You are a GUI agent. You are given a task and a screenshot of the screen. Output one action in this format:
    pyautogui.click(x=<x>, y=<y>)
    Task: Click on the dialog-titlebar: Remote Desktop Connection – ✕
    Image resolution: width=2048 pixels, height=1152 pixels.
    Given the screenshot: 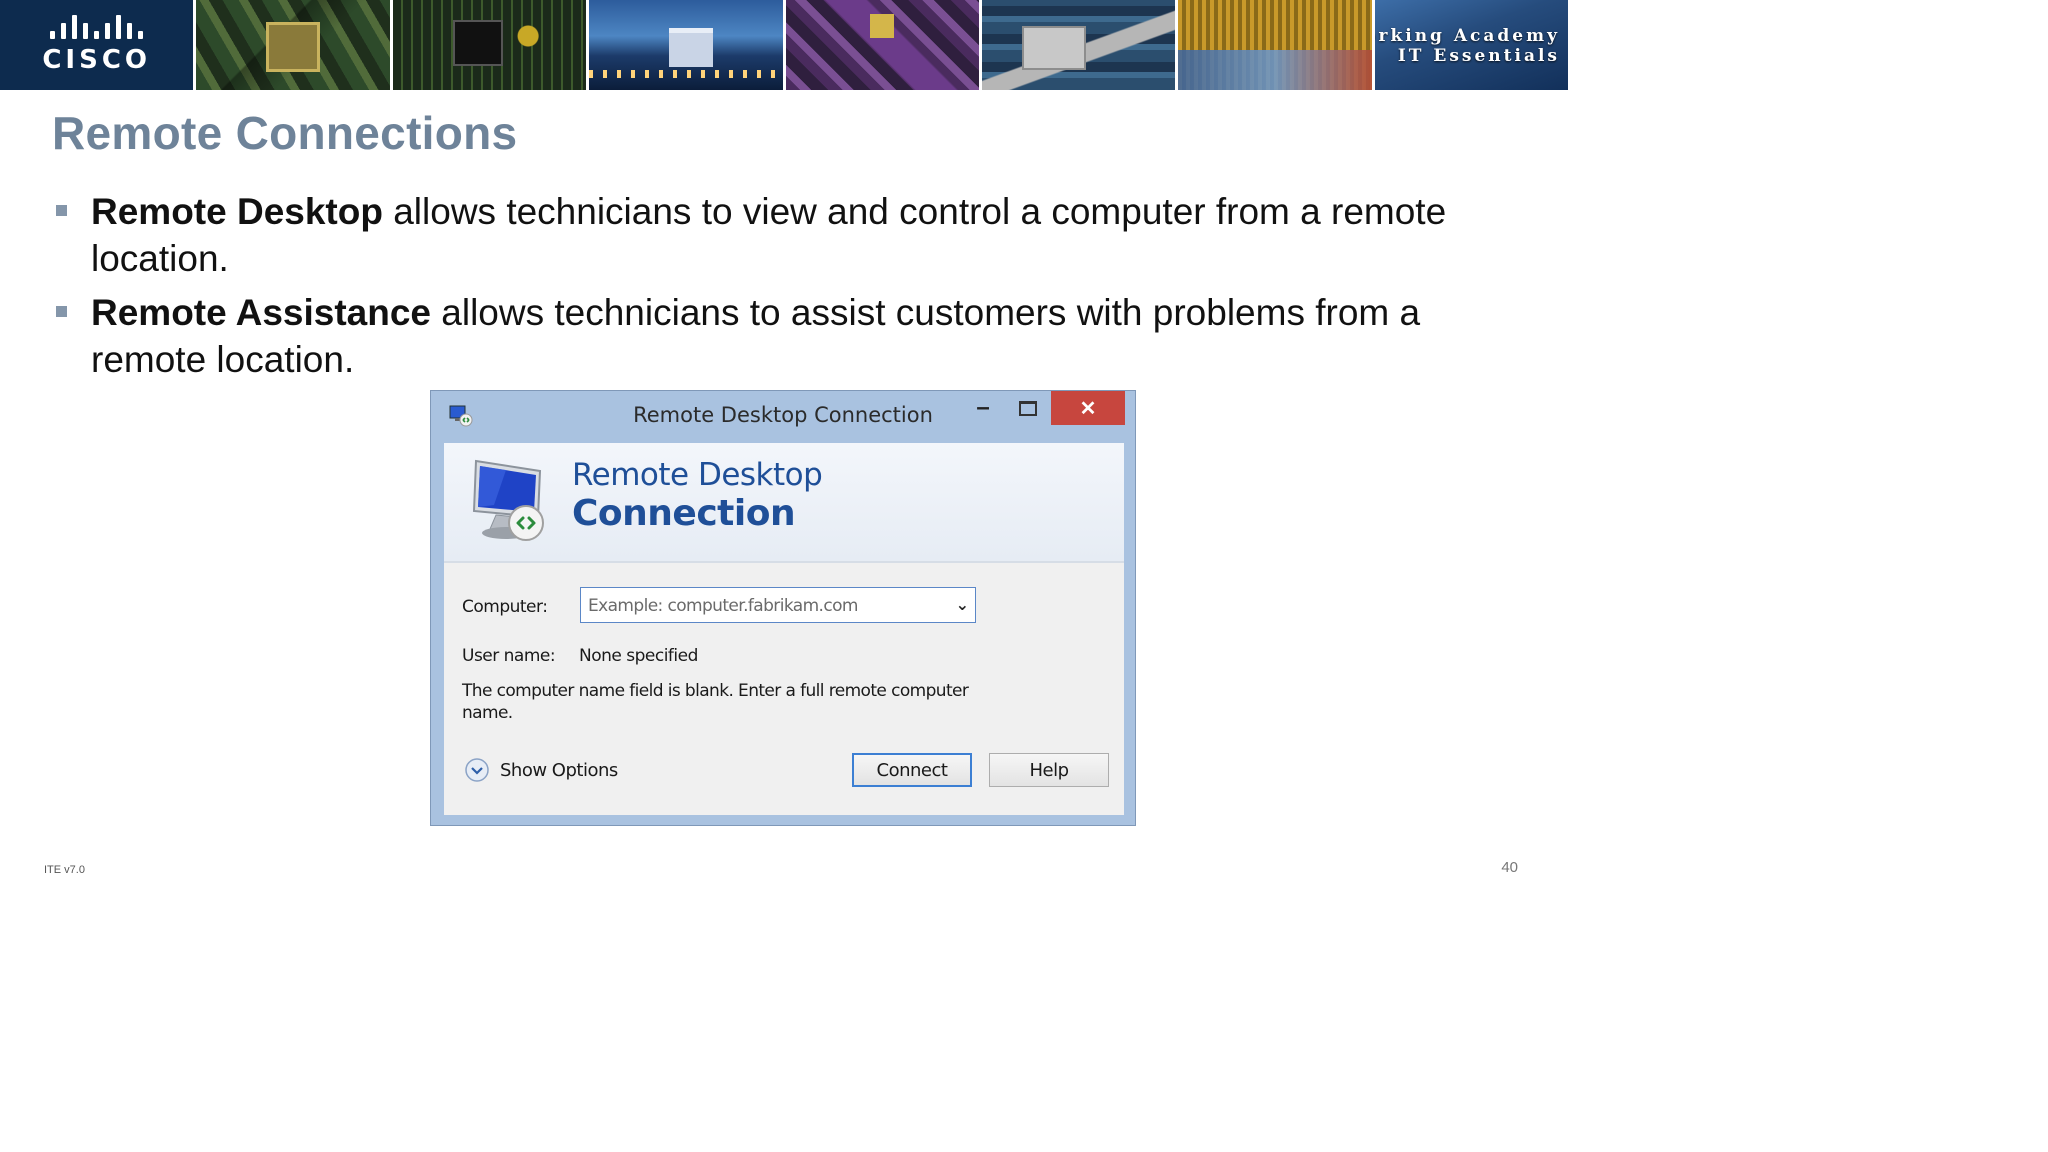 What is the action you would take?
    pyautogui.click(x=783, y=416)
    